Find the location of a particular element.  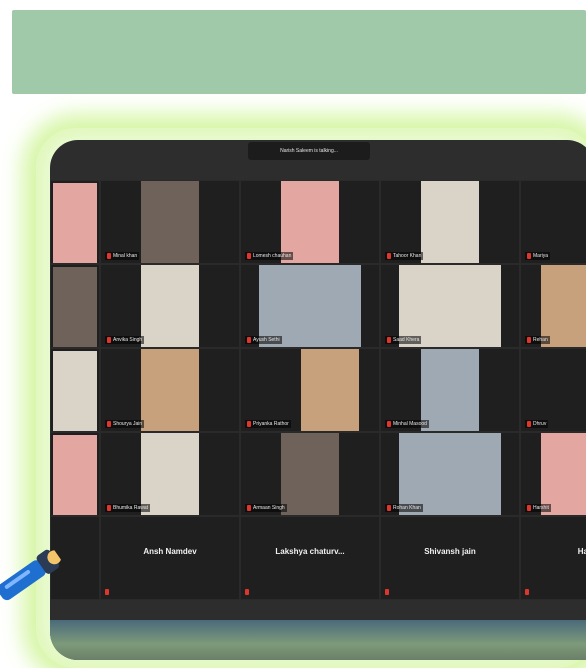

participant-name-tag: Rohan Khan is located at coordinates (404, 508).